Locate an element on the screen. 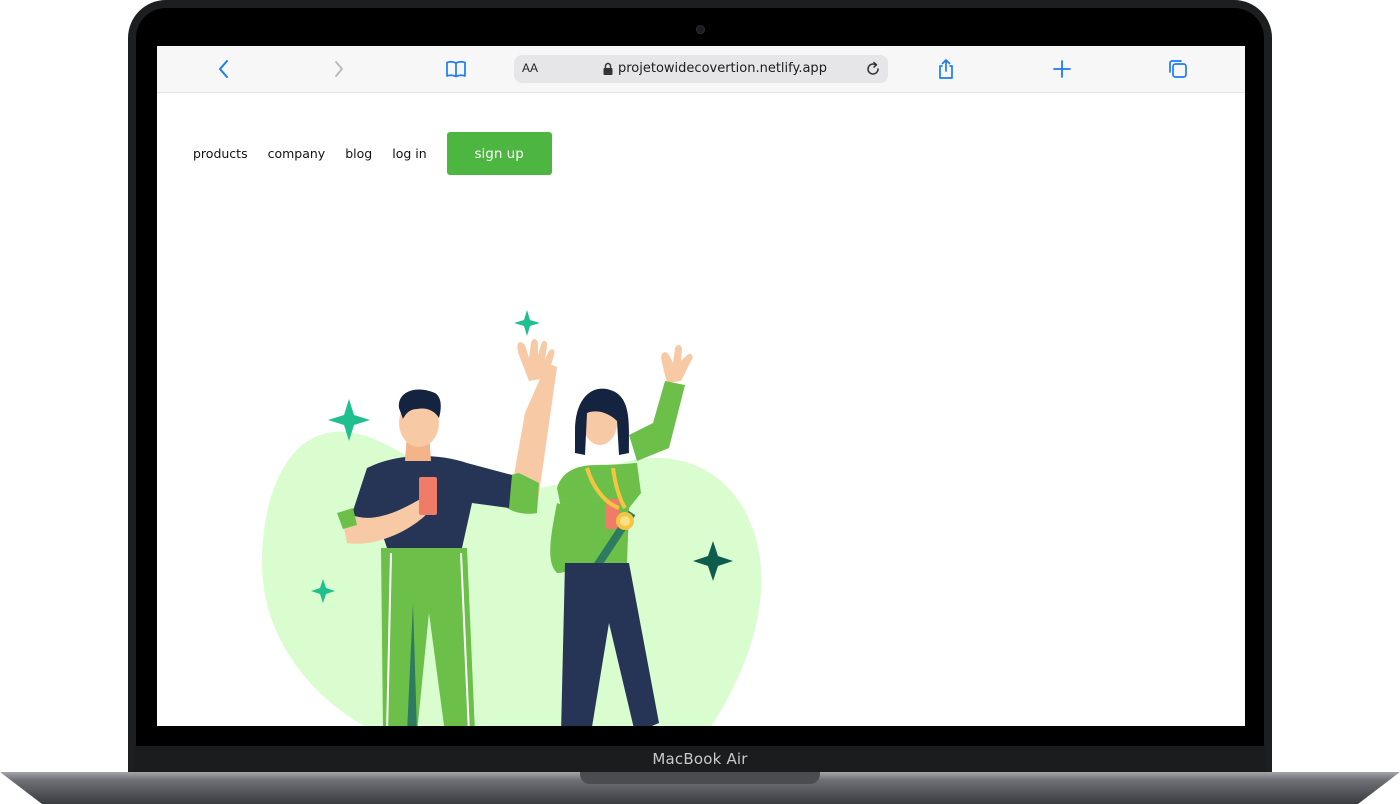  site-nav: products company blog log in sign up is located at coordinates (372, 153).